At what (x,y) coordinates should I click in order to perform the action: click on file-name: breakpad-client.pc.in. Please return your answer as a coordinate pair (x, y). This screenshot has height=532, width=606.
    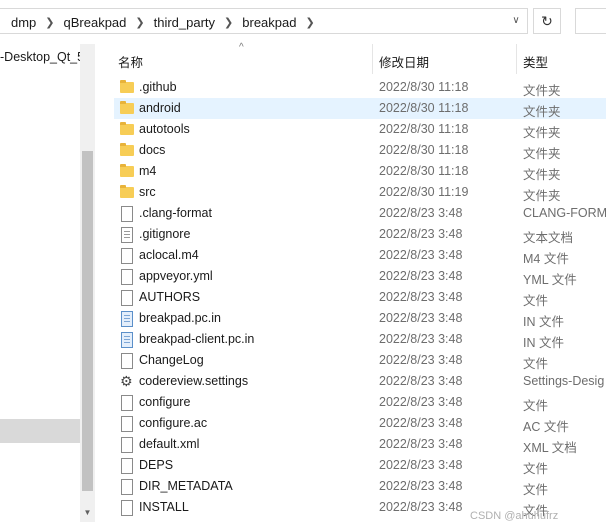
    Looking at the image, I should click on (197, 339).